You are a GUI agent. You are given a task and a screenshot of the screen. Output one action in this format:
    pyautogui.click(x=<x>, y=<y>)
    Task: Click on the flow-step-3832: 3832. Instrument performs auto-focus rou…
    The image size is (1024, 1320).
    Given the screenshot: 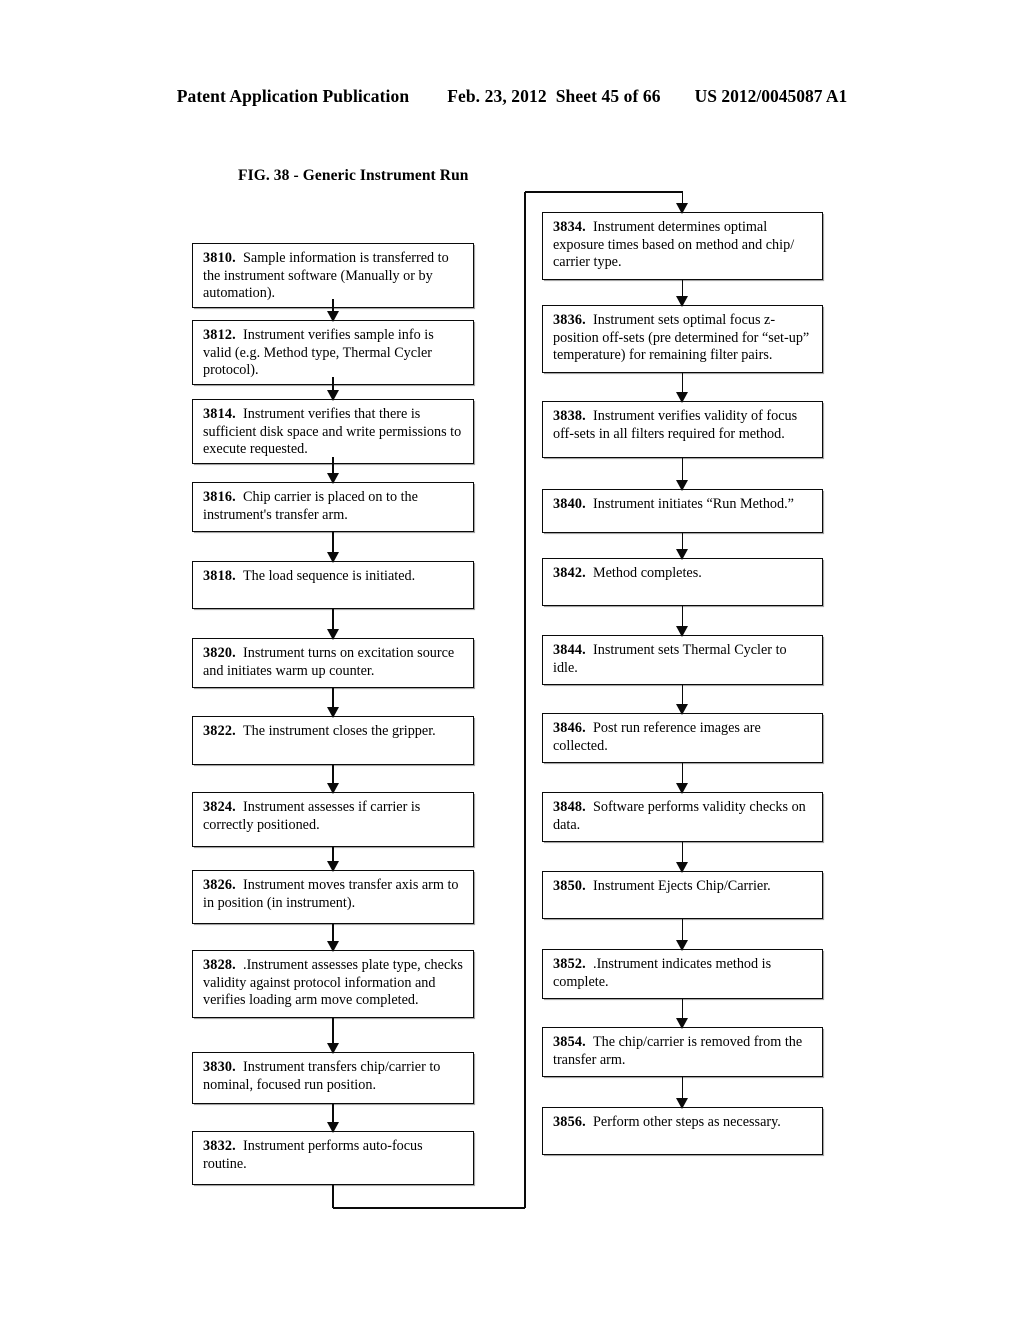 What is the action you would take?
    pyautogui.click(x=333, y=1158)
    